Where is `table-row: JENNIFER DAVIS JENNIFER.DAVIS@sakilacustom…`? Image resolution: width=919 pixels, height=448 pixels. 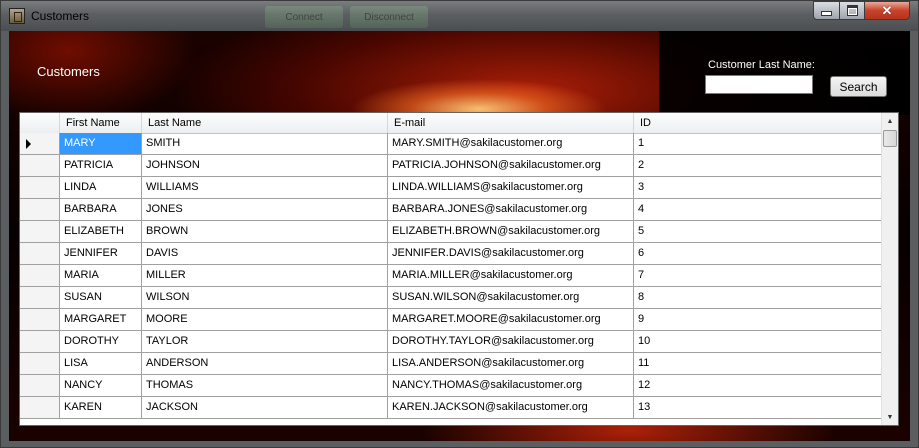
table-row: JENNIFER DAVIS JENNIFER.DAVIS@sakilacustom… is located at coordinates (451, 254).